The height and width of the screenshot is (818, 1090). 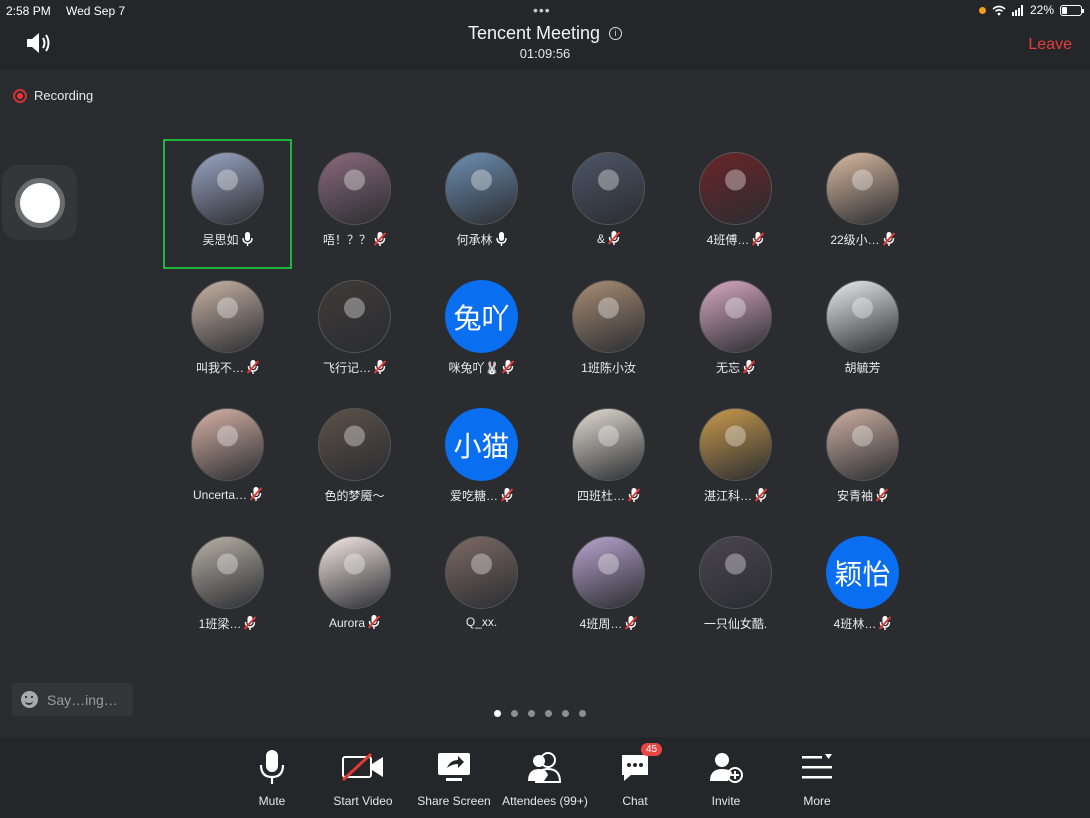 What do you see at coordinates (474, 240) in the screenshot?
I see `participant-name: 何承林` at bounding box center [474, 240].